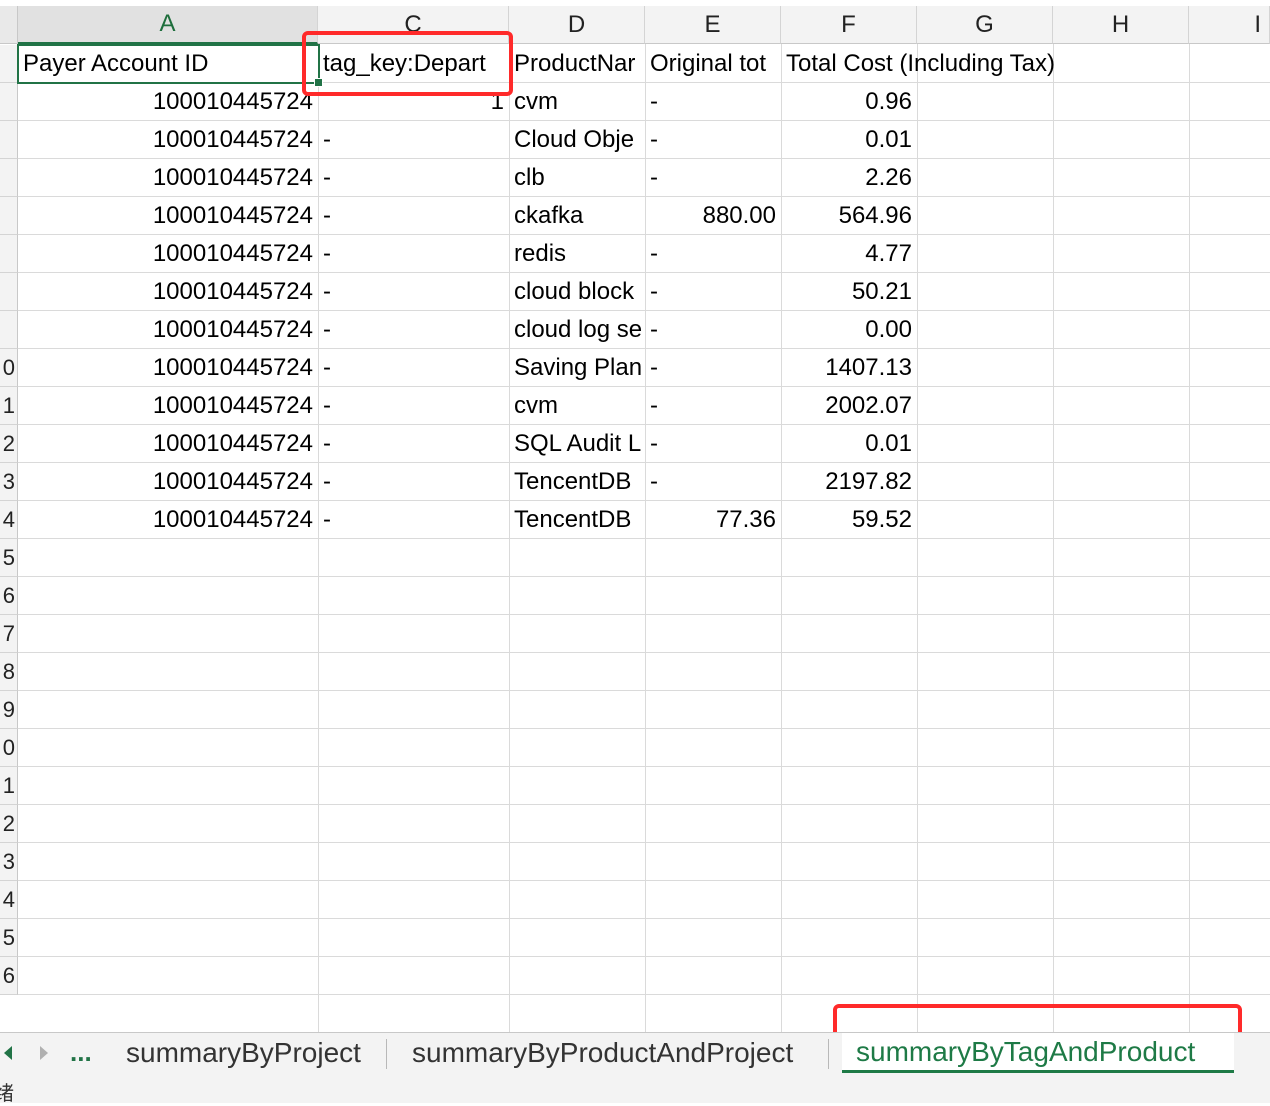  Describe the element at coordinates (168, 25) in the screenshot. I see `column-header-a: A` at that location.